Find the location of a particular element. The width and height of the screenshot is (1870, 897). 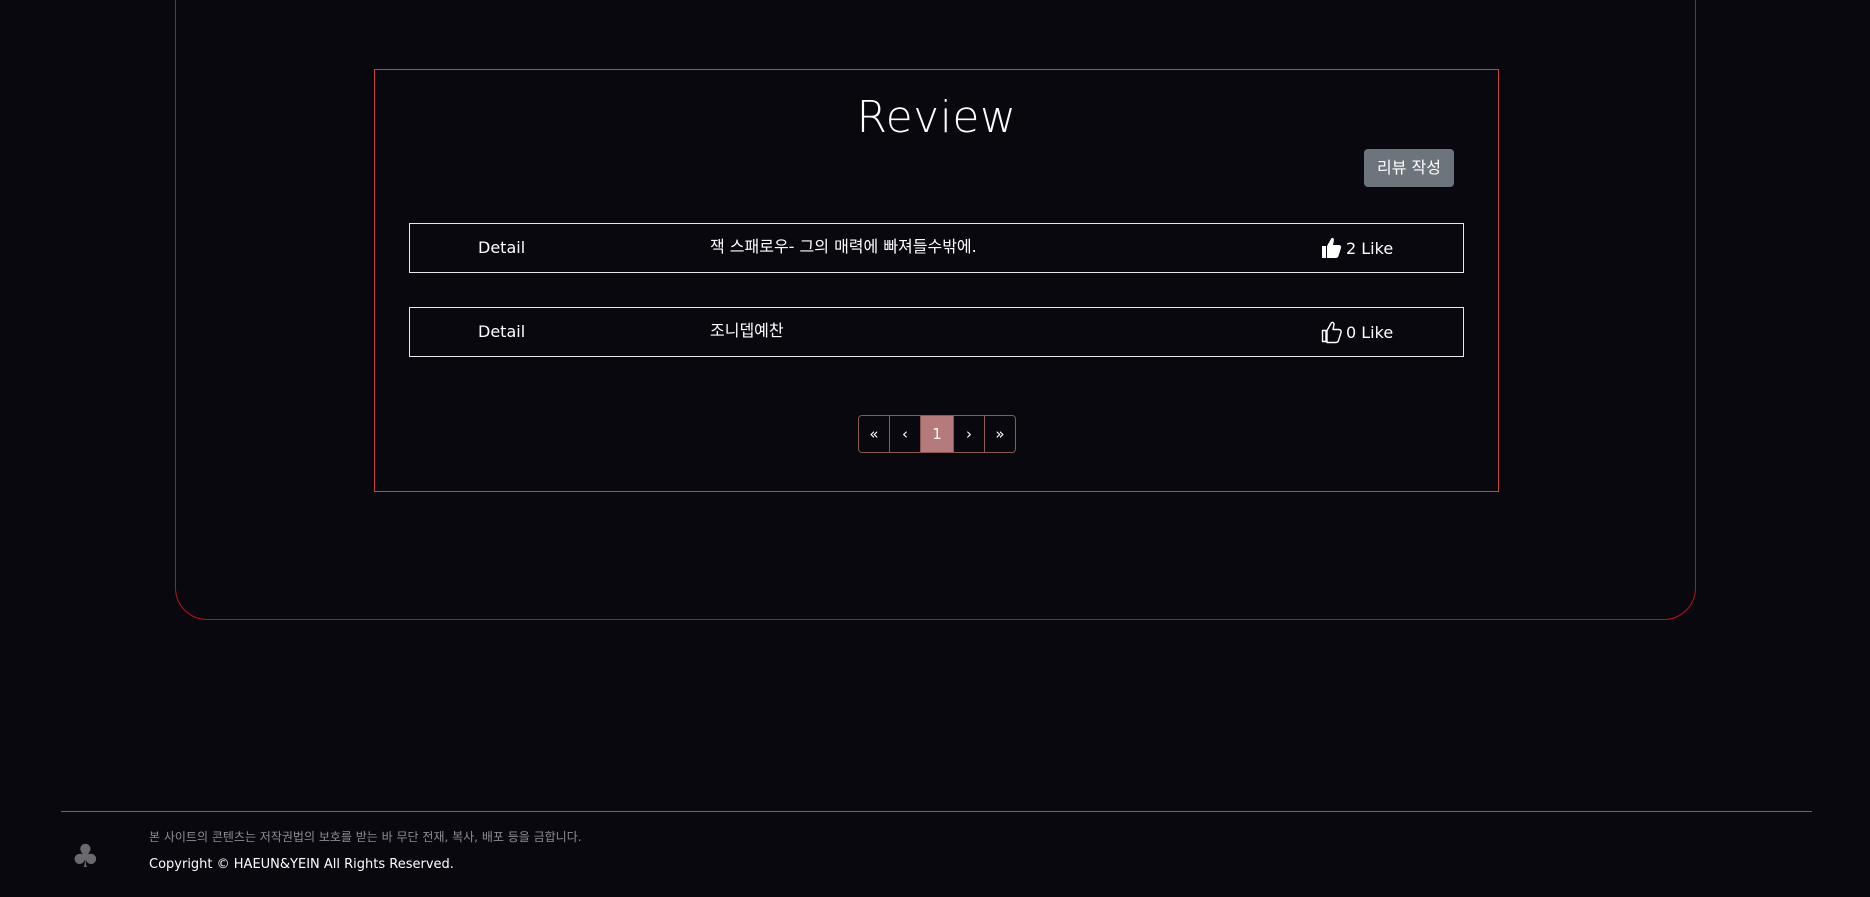

footer-divider is located at coordinates (936, 811).